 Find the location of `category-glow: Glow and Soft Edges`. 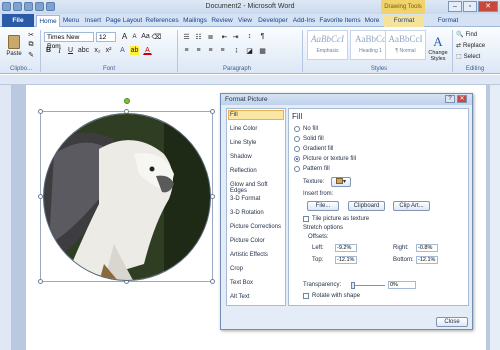

category-glow: Glow and Soft Edges is located at coordinates (257, 188).